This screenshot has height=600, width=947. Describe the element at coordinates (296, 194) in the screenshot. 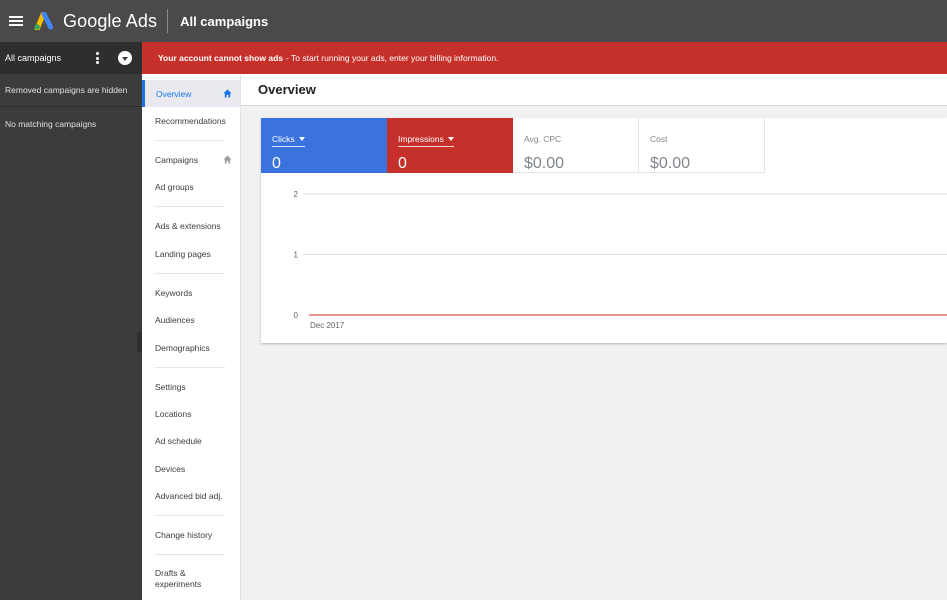

I see `y-tick-label: 2` at that location.